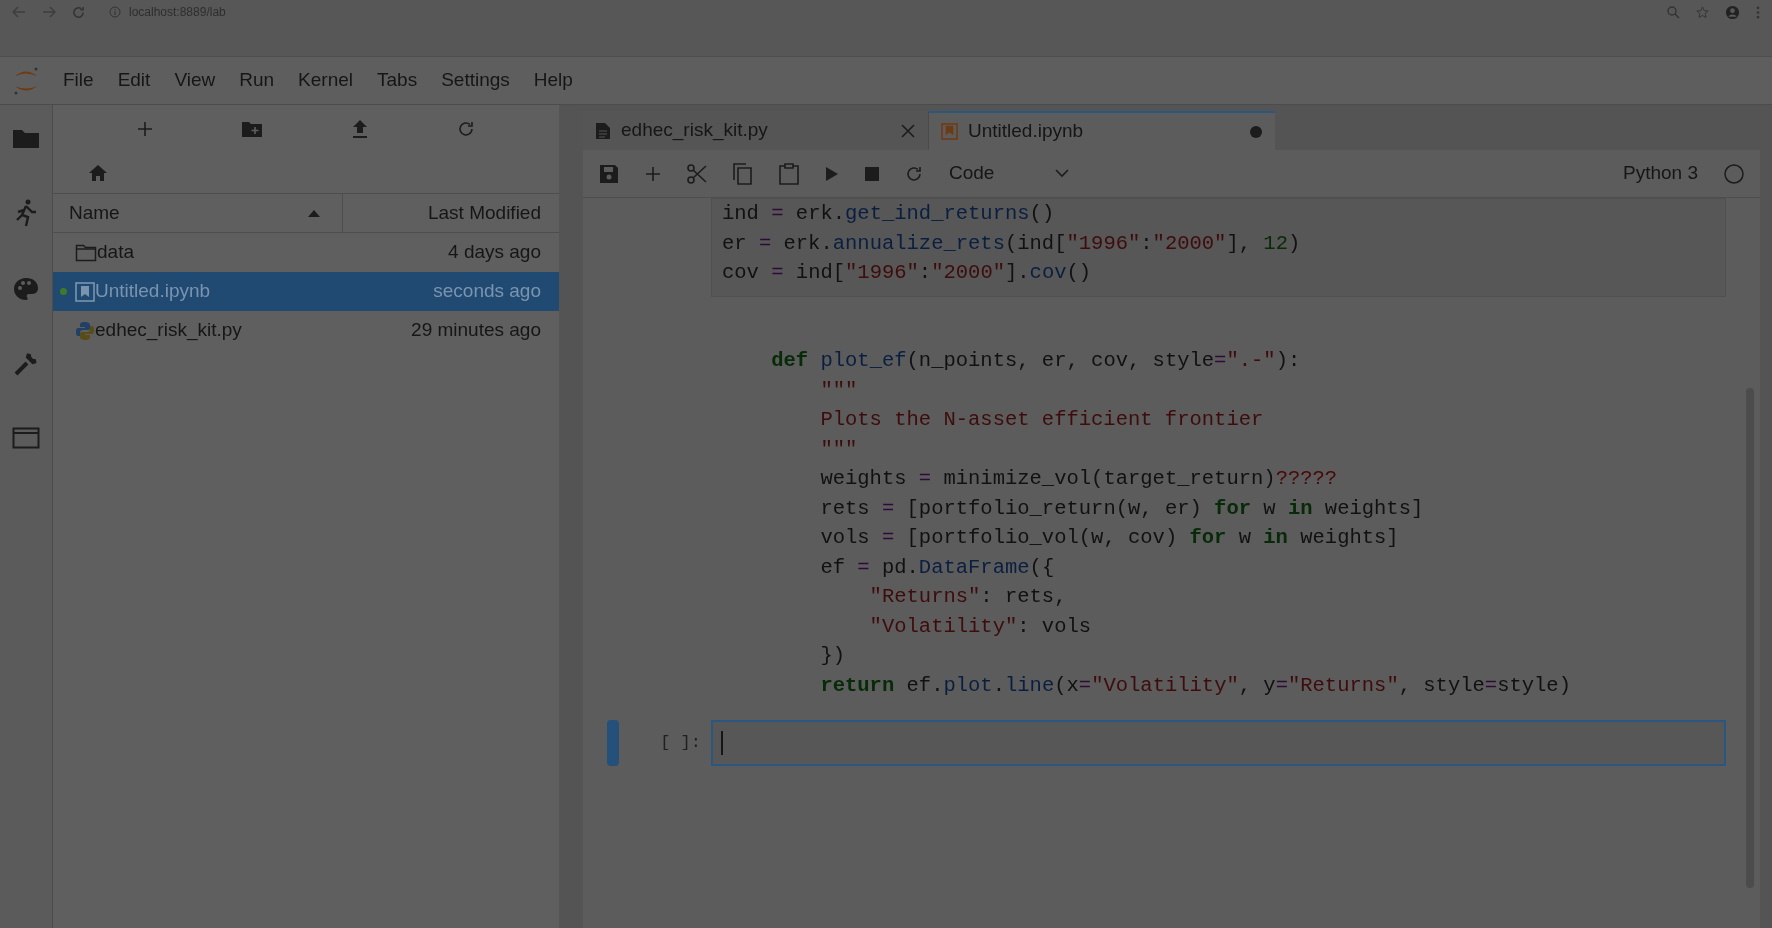  I want to click on new-folder-icon, so click(252, 129).